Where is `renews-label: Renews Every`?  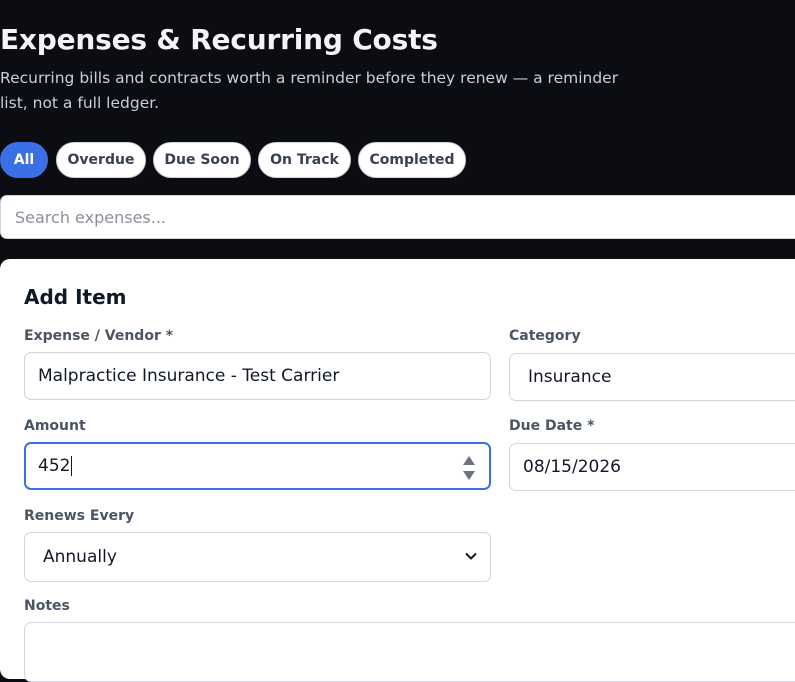 renews-label: Renews Every is located at coordinates (79, 516).